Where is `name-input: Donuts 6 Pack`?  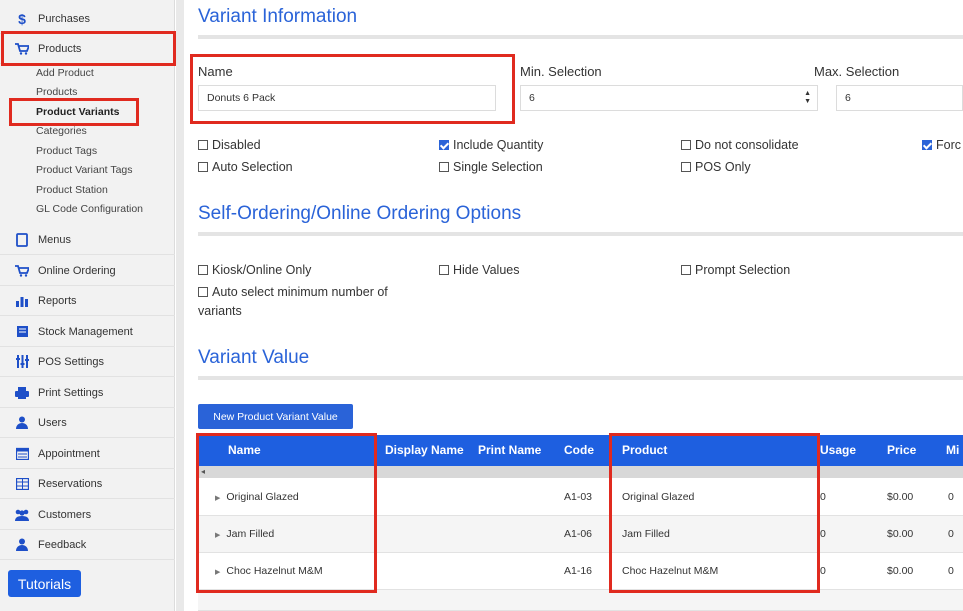 name-input: Donuts 6 Pack is located at coordinates (347, 98).